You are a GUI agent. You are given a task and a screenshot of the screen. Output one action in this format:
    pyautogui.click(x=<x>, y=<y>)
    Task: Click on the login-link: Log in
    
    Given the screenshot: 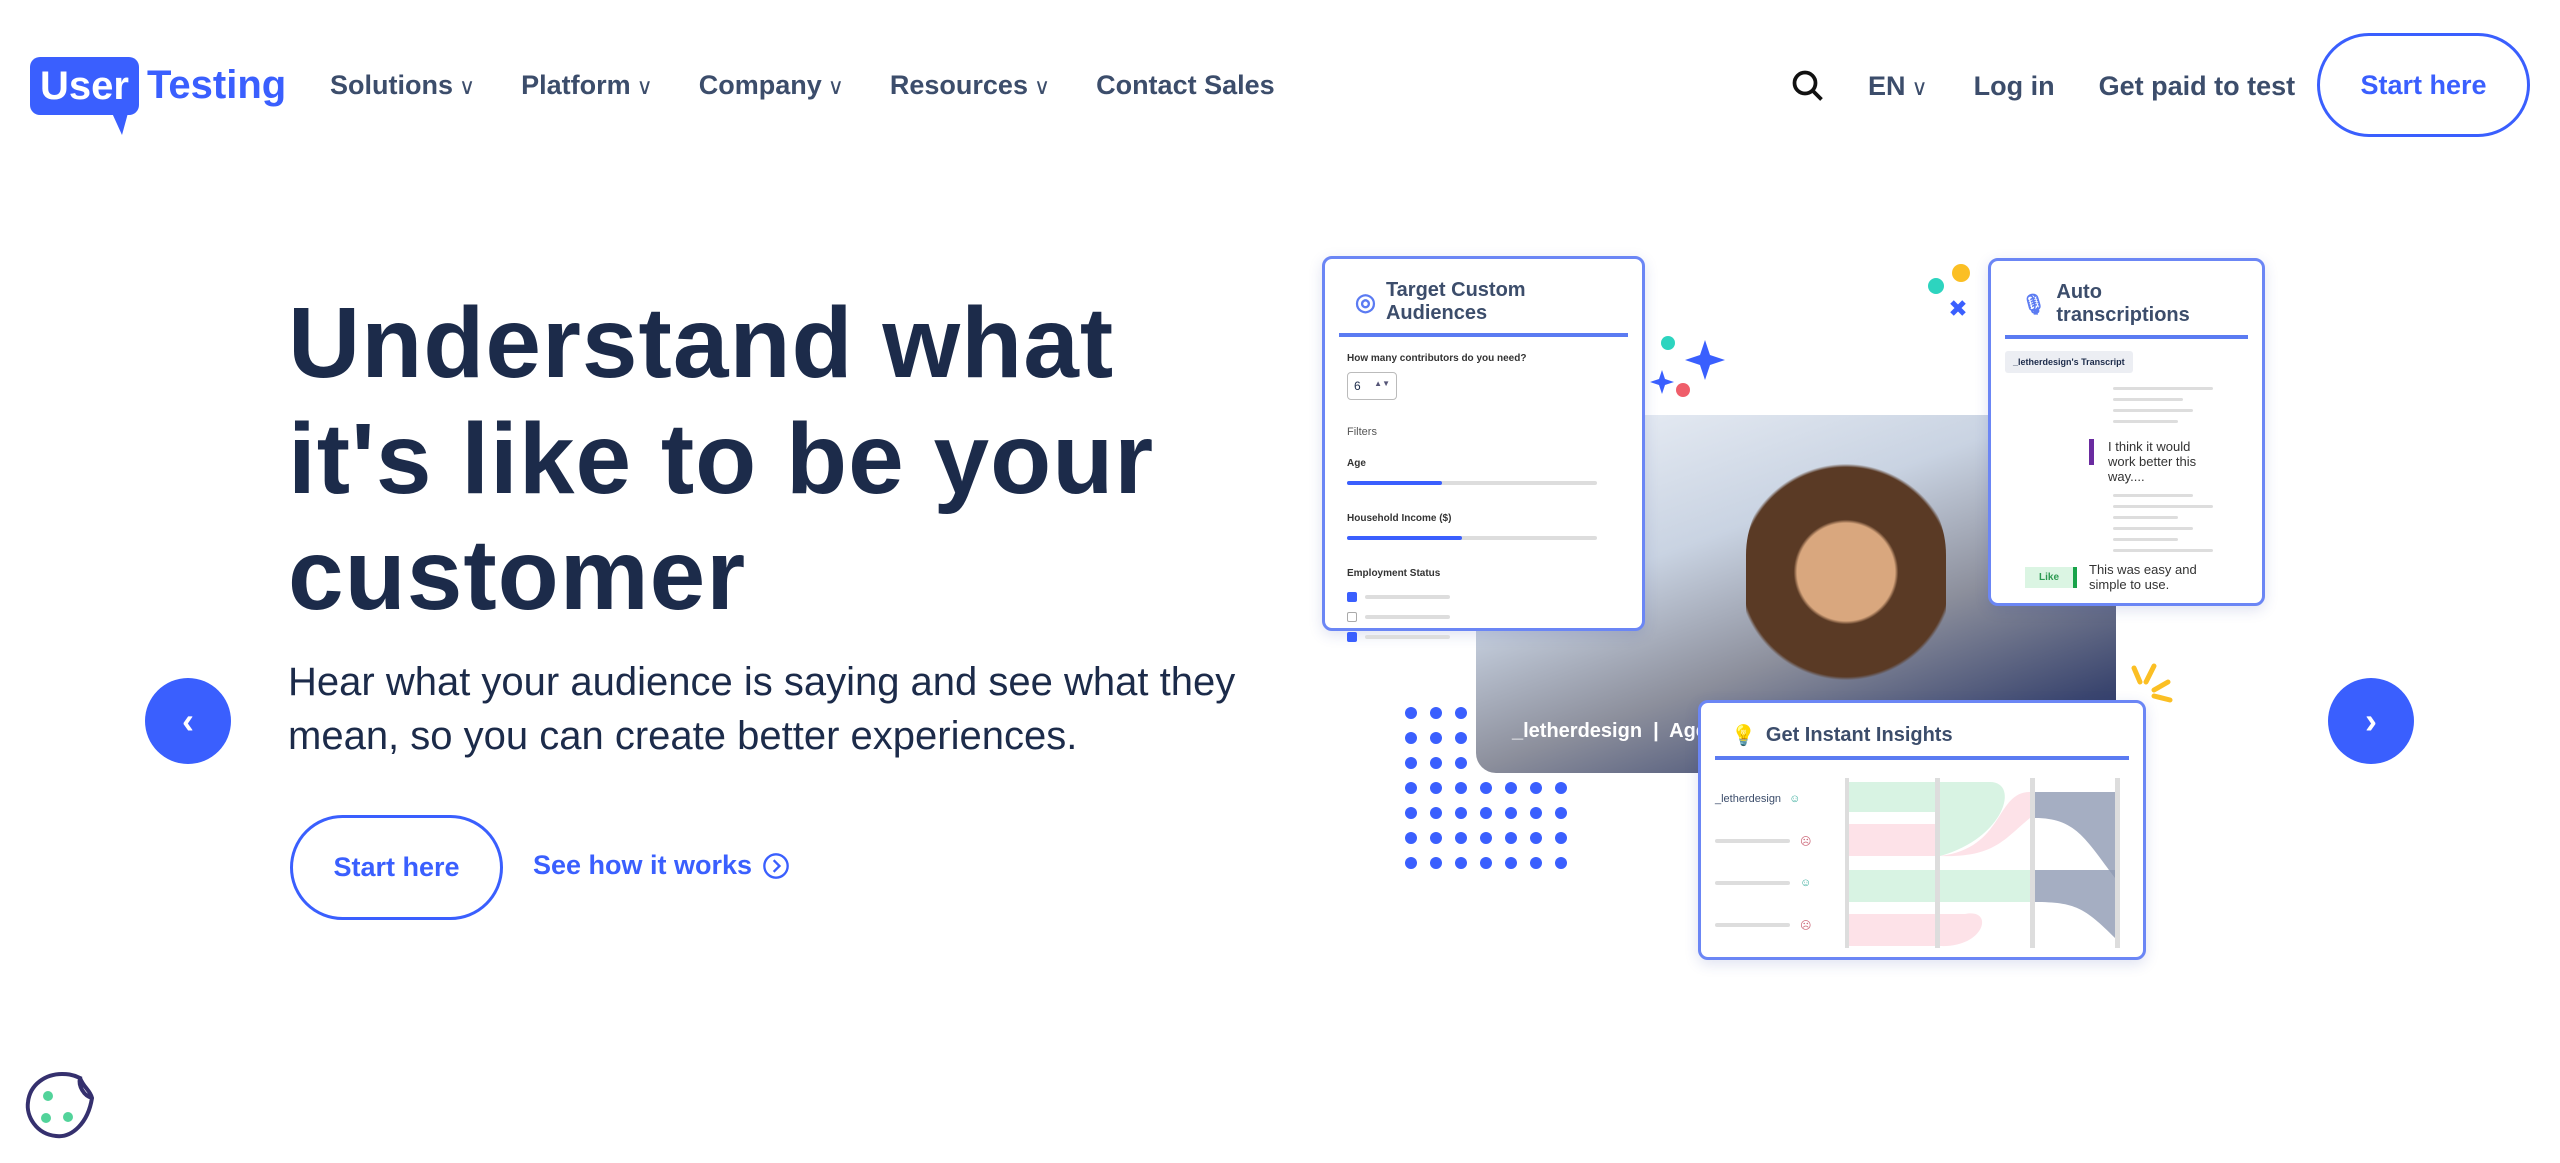 What is the action you would take?
    pyautogui.click(x=2014, y=86)
    